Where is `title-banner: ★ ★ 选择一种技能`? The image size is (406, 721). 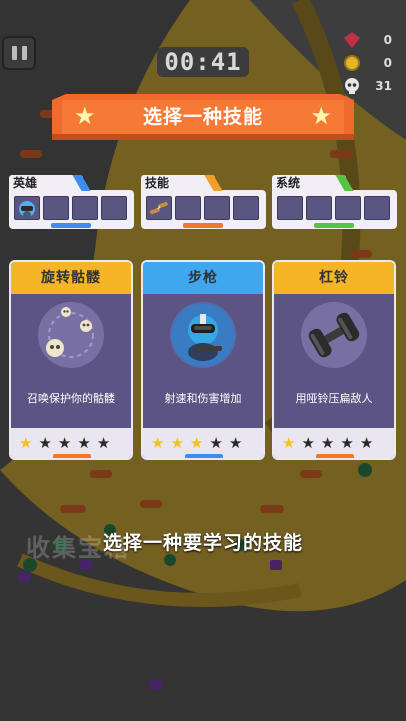
title-banner: ★ ★ 选择一种技能 is located at coordinates (203, 119).